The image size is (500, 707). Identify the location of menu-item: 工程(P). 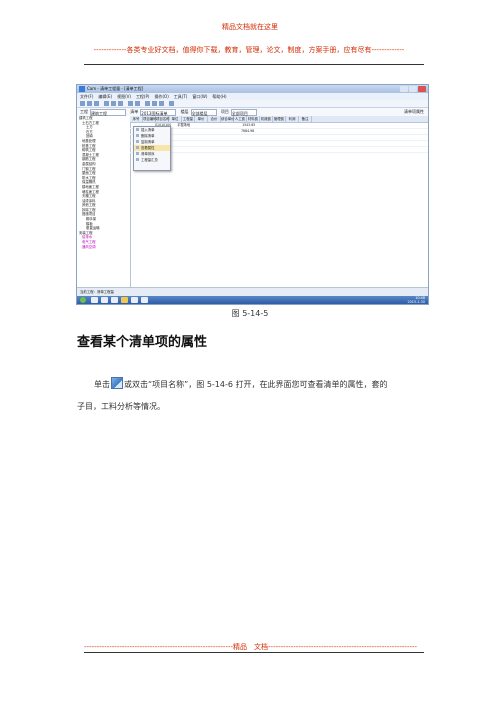
(143, 96).